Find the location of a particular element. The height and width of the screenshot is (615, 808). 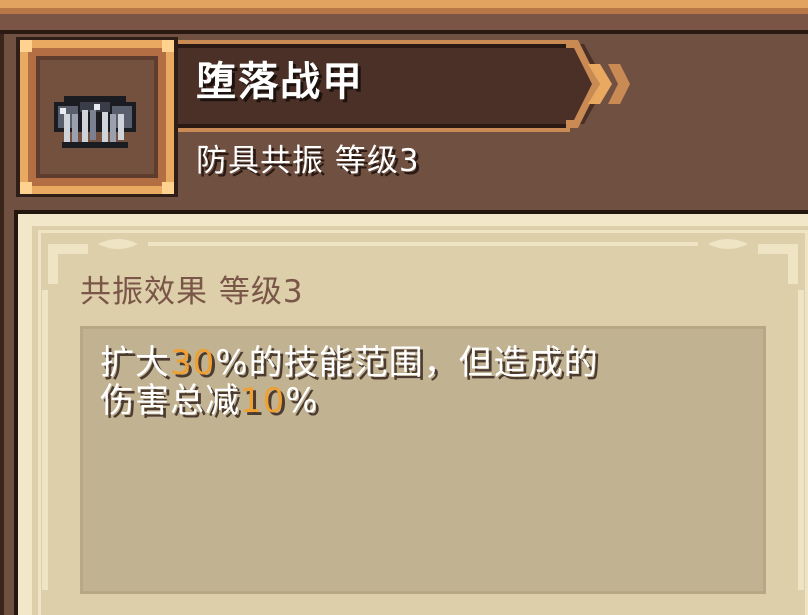

desc-value-range: 30 is located at coordinates (193, 363).